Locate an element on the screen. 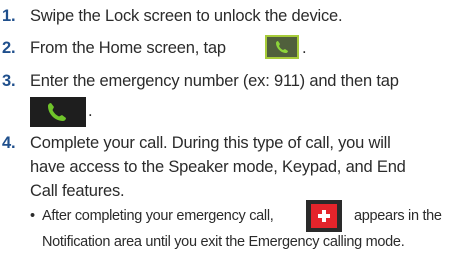 This screenshot has width=463, height=268. bullet-text-after: appears in the is located at coordinates (398, 216).